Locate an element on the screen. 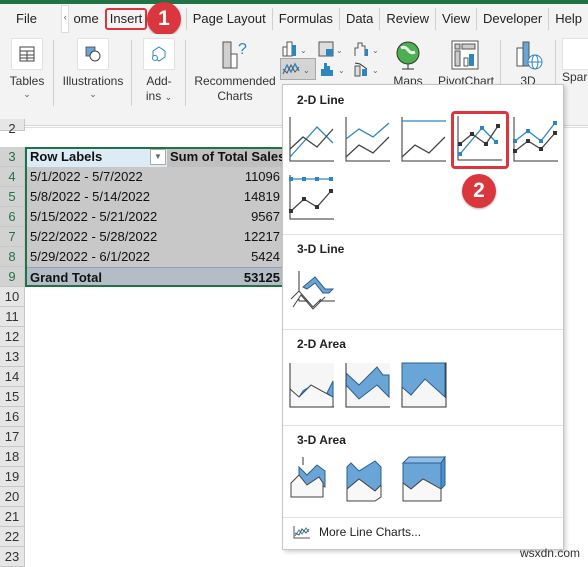 This screenshot has width=588, height=567. stacked-line-with-markers-chart-option is located at coordinates (536, 139).